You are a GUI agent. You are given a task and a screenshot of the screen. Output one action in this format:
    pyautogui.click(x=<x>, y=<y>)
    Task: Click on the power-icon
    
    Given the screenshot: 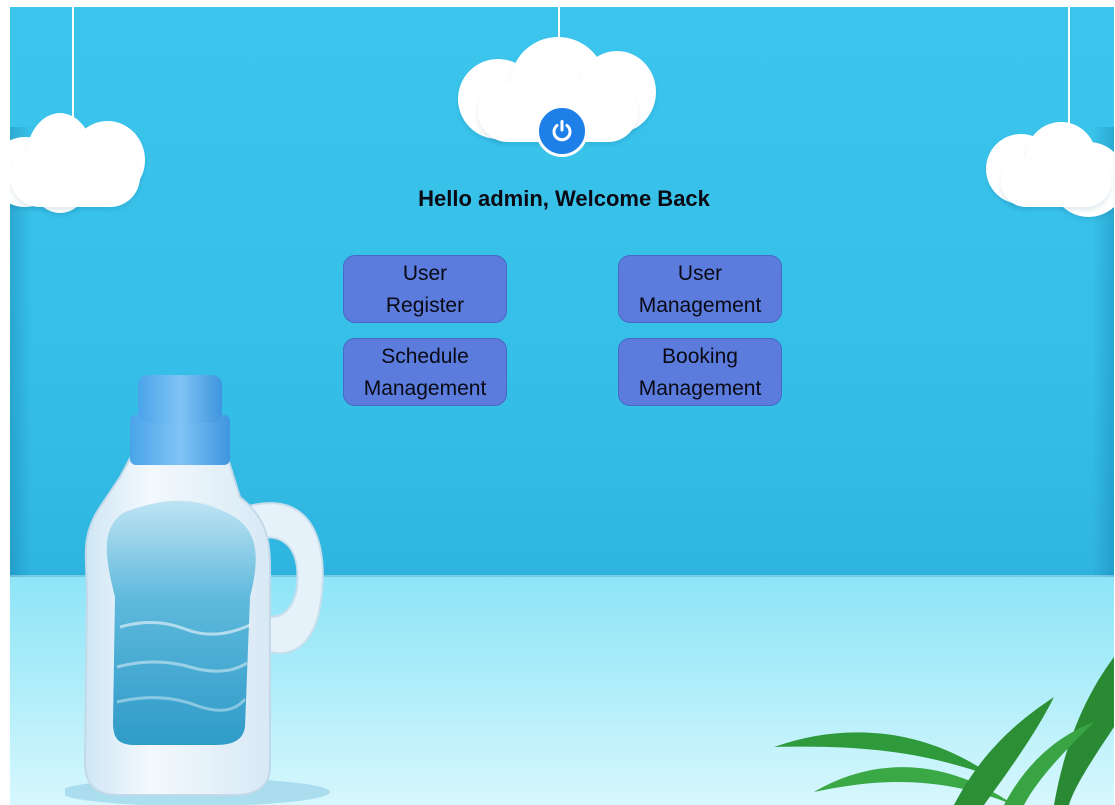 What is the action you would take?
    pyautogui.click(x=562, y=131)
    